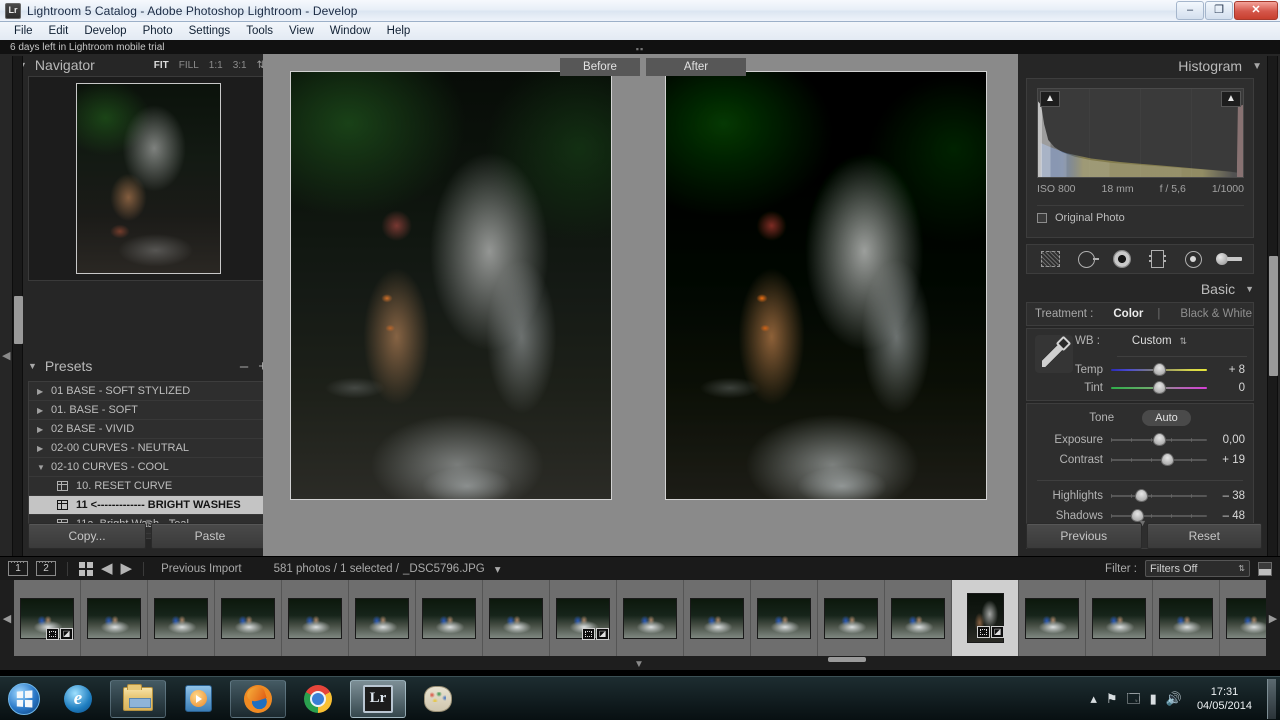 The height and width of the screenshot is (720, 1280). Describe the element at coordinates (141, 65) in the screenshot. I see `navigator-header: ▼ Navigator FIT FILL 1:1 3:1 ⇅` at that location.